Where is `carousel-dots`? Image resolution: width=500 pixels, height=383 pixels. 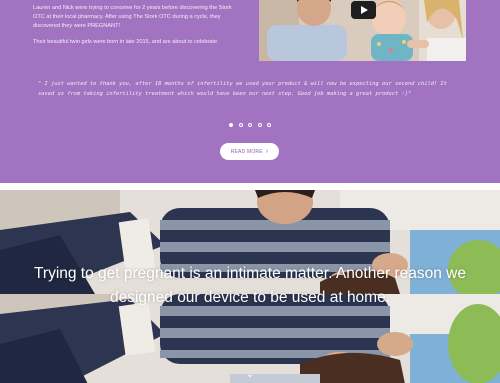
carousel-dots is located at coordinates (250, 126).